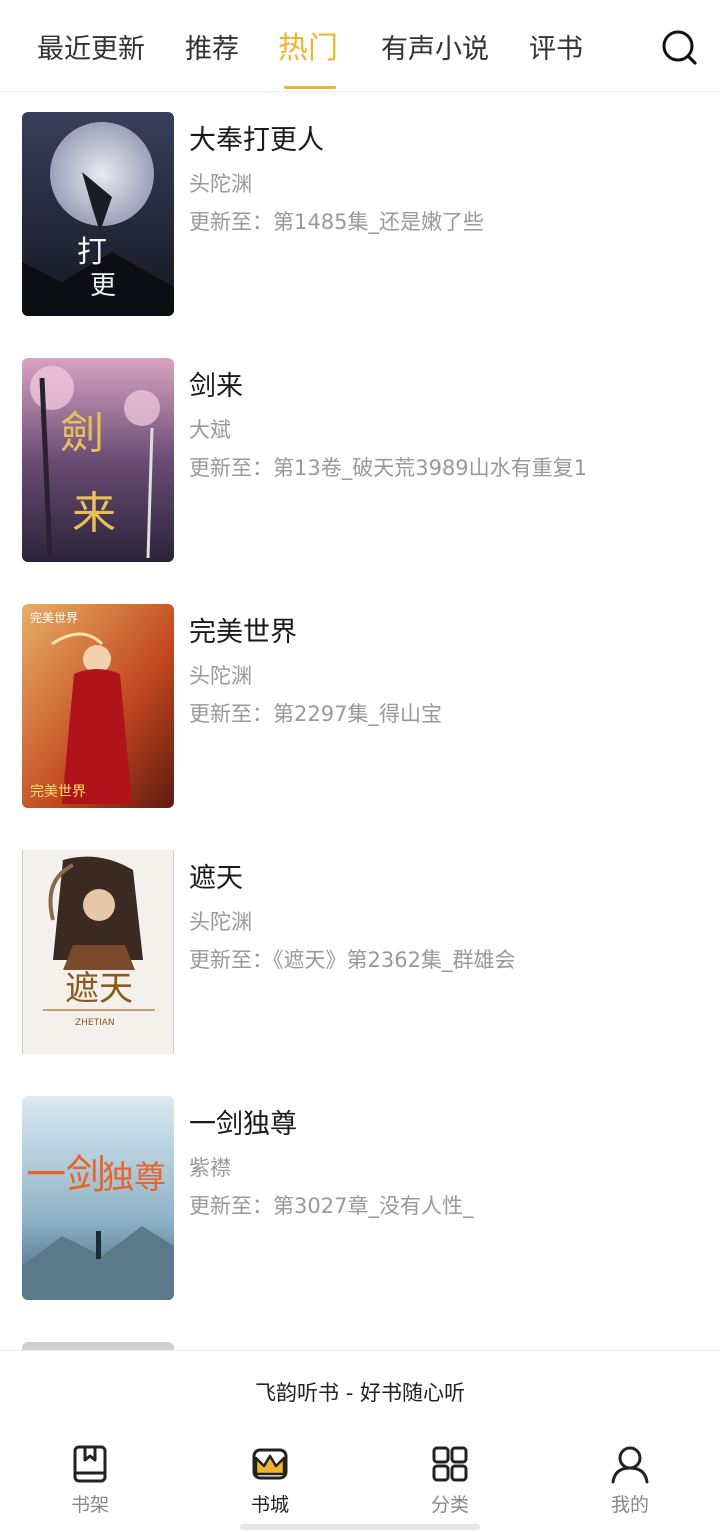 The width and height of the screenshot is (720, 1532). What do you see at coordinates (360, 1393) in the screenshot?
I see `app-slogan: 飞韵听书 - 好书随心听` at bounding box center [360, 1393].